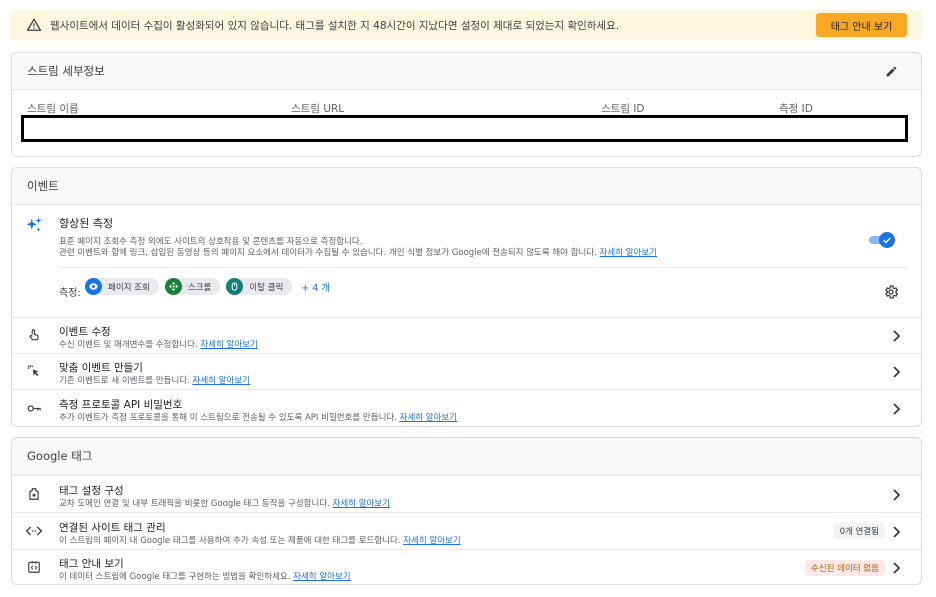 The height and width of the screenshot is (597, 936). I want to click on measurement-chips: 페이지 조회 스크롤 이탈 클릭 + 4 개, so click(207, 286).